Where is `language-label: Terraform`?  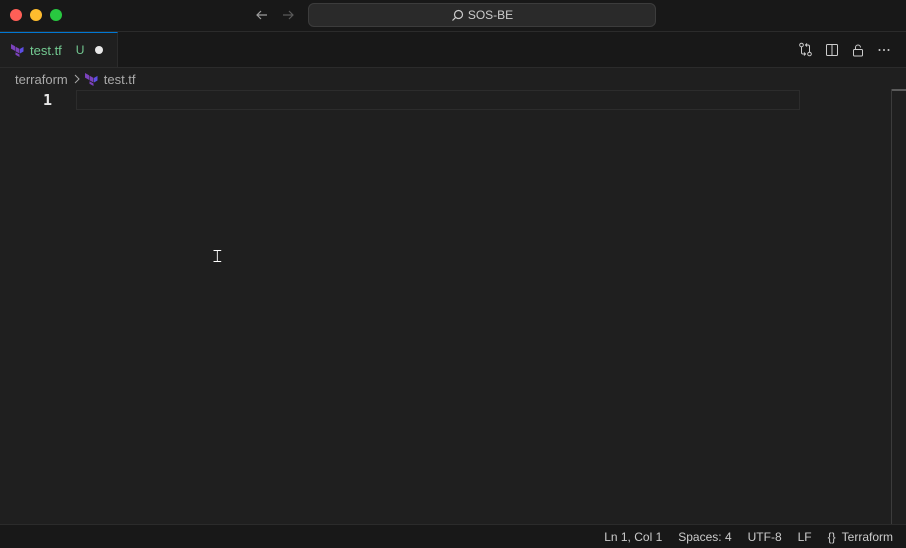
language-label: Terraform is located at coordinates (867, 536).